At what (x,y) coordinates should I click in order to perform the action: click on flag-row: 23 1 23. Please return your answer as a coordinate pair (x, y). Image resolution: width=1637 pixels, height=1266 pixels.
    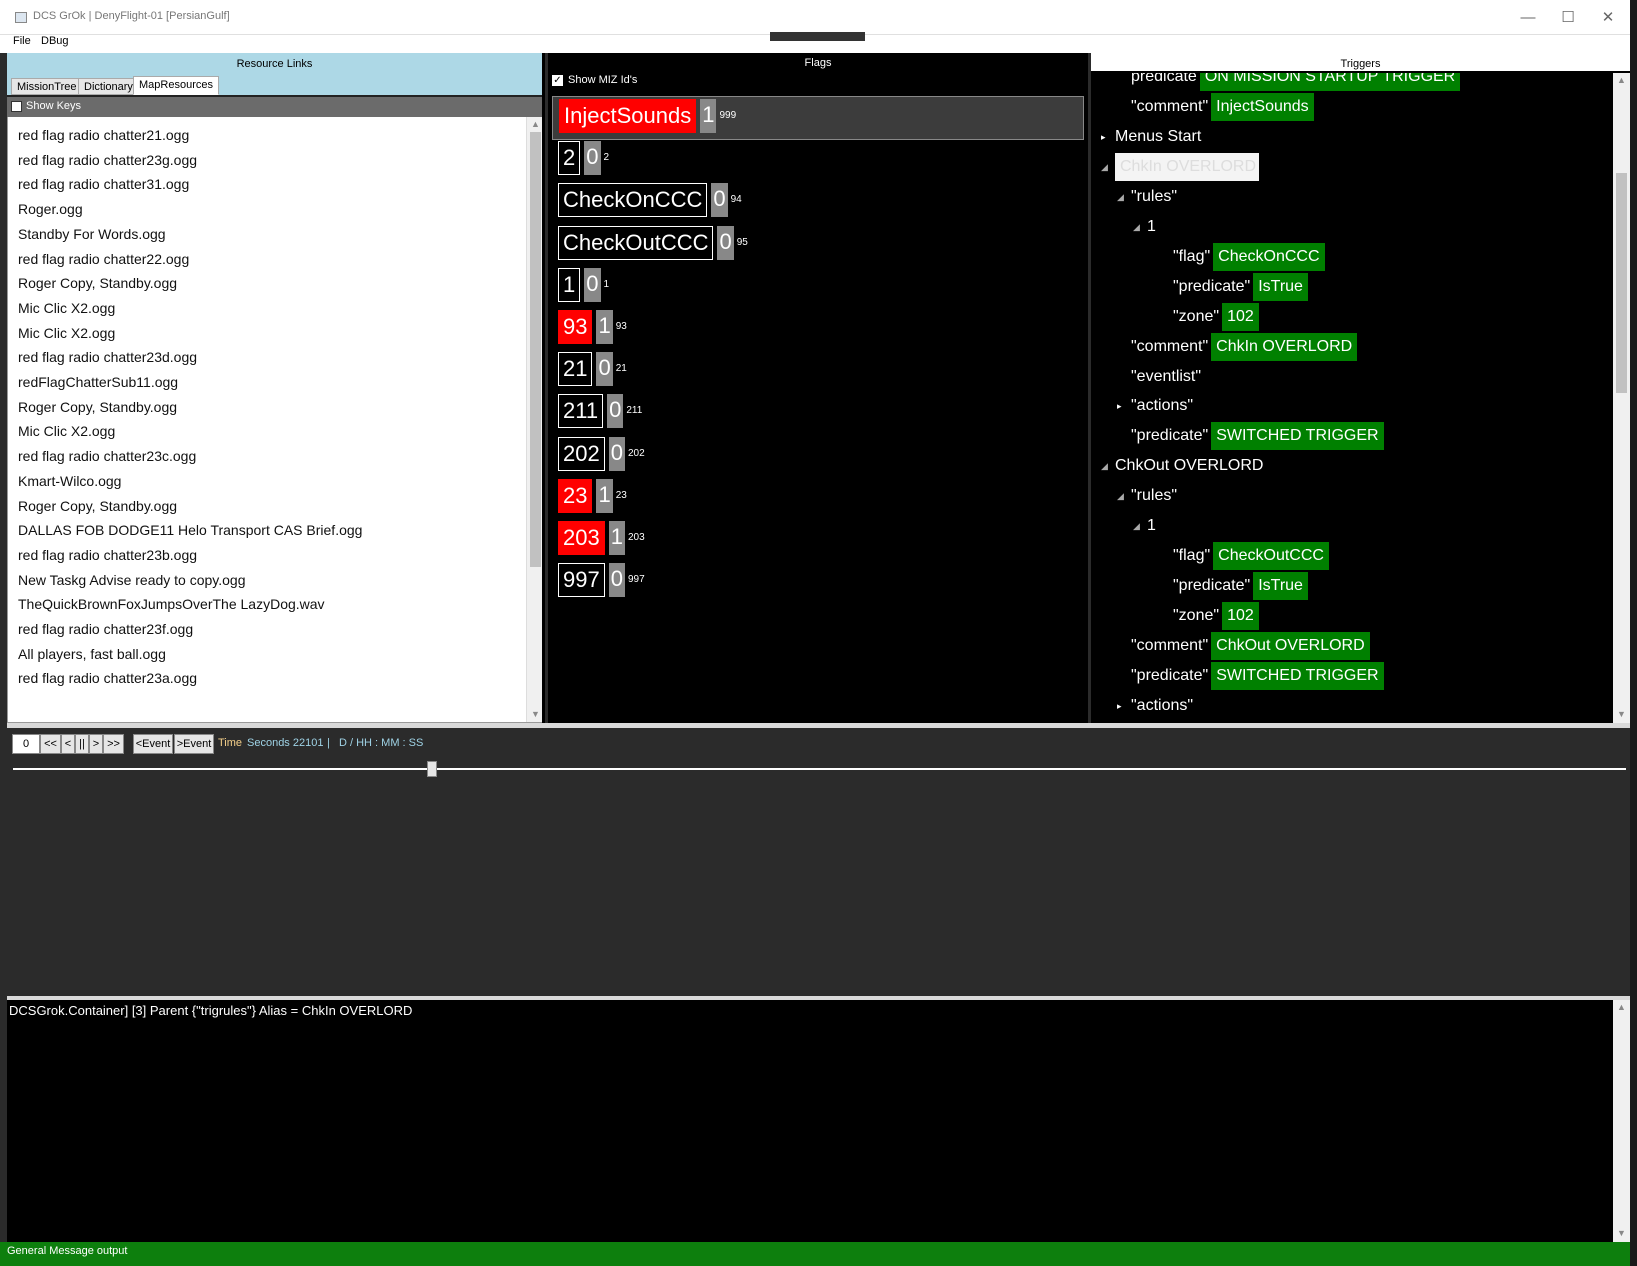
    Looking at the image, I should click on (592, 495).